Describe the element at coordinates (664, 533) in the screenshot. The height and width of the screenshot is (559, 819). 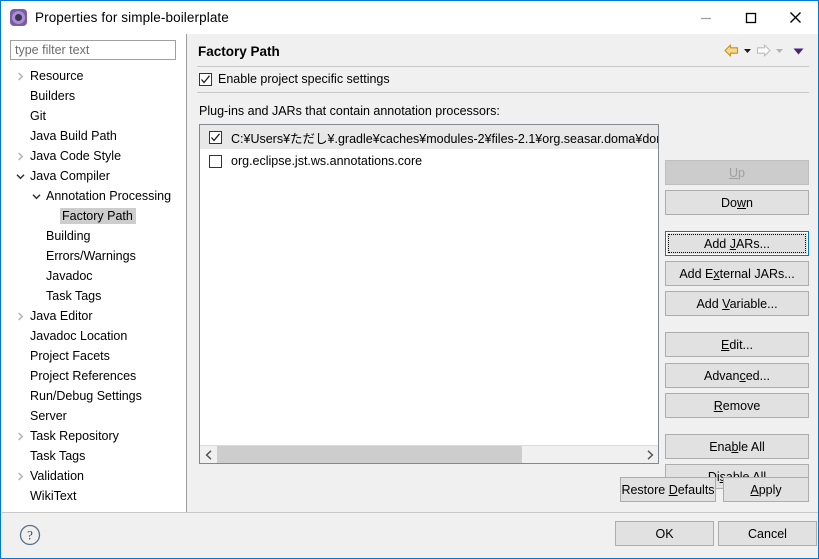
I see `ok-button: OK` at that location.